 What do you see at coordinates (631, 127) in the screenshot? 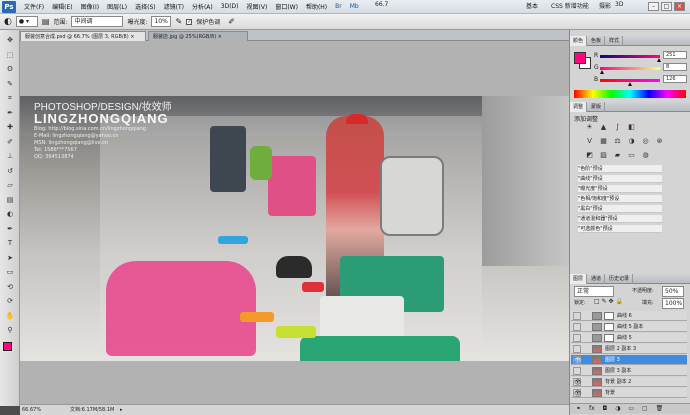
I see `exposure-icon: ◧` at bounding box center [631, 127].